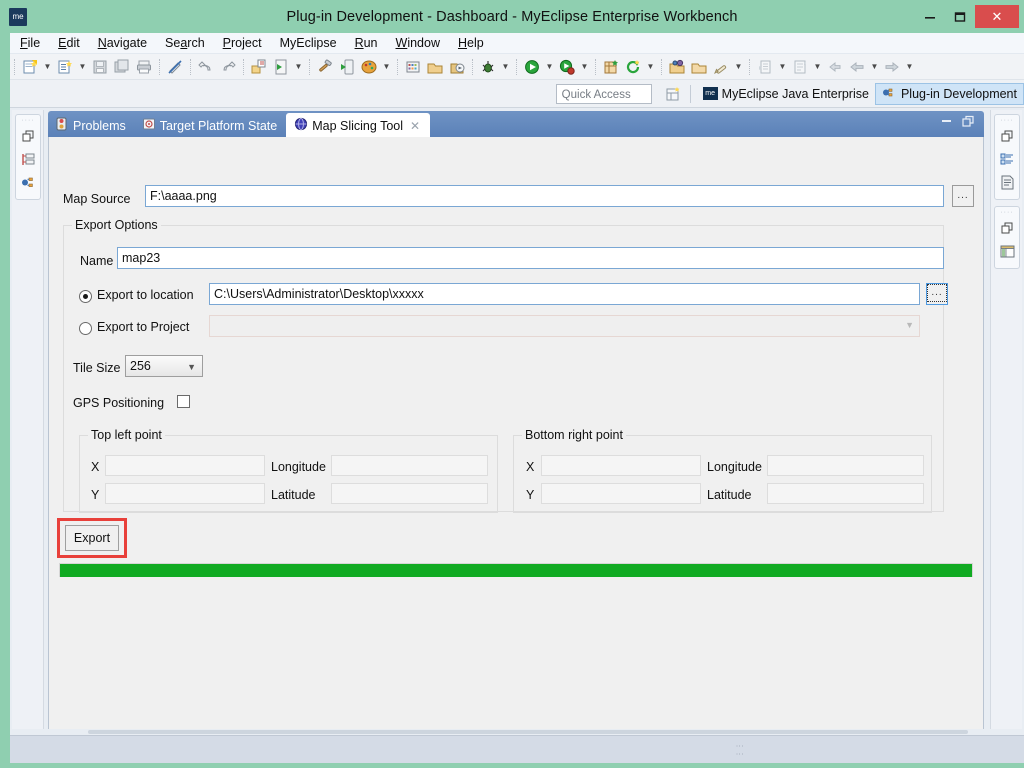 The image size is (1024, 768). I want to click on left-fast-view-stack: ····, so click(28, 157).